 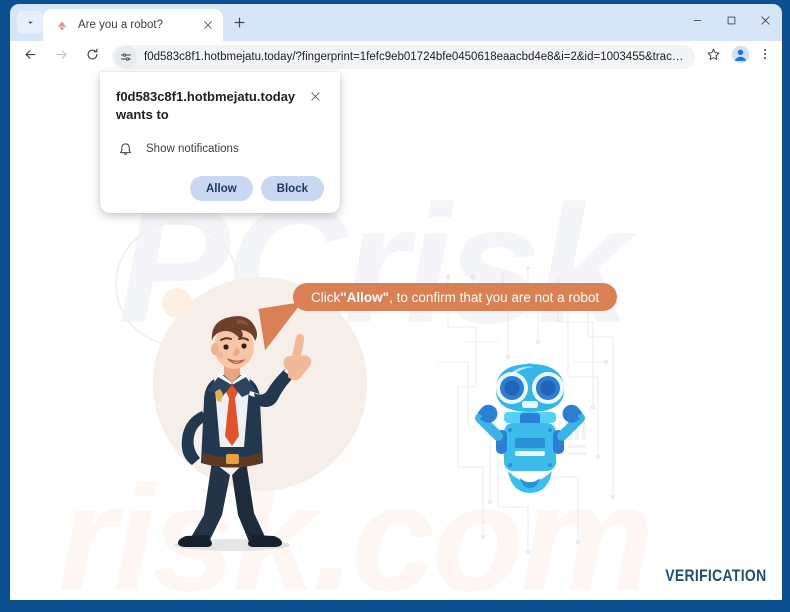 I want to click on businessman-pointing-illustration, so click(x=243, y=433).